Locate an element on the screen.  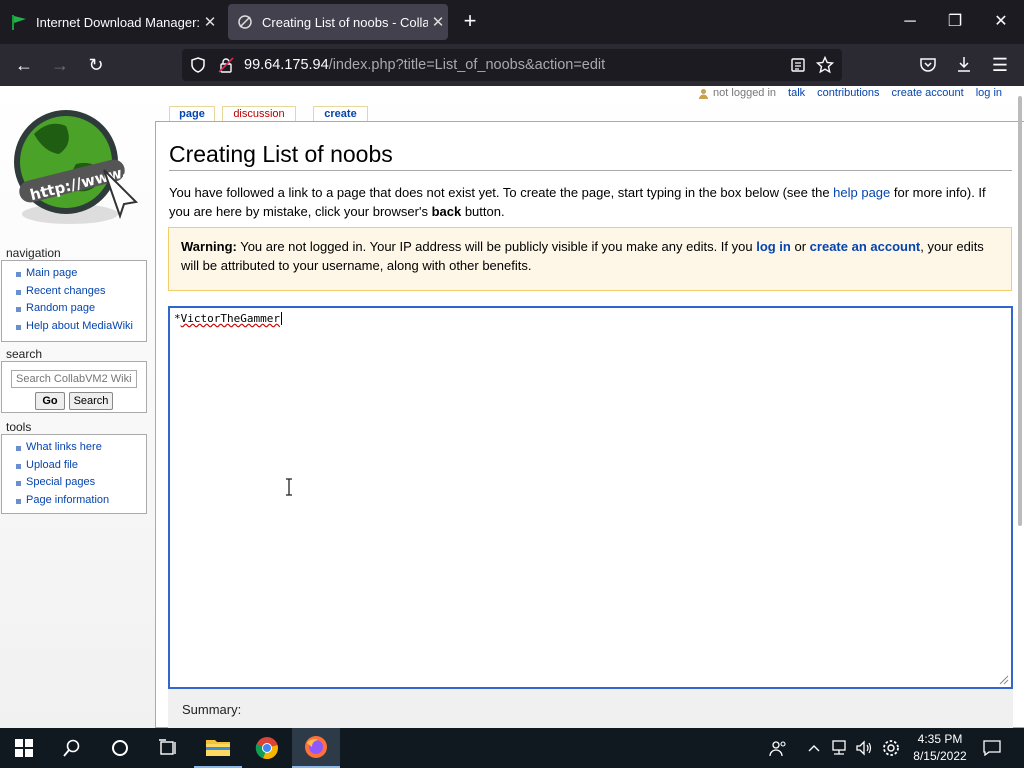
tab-internet-download-manager: Internet Download Manager: Th ✕ is located at coordinates (112, 22).